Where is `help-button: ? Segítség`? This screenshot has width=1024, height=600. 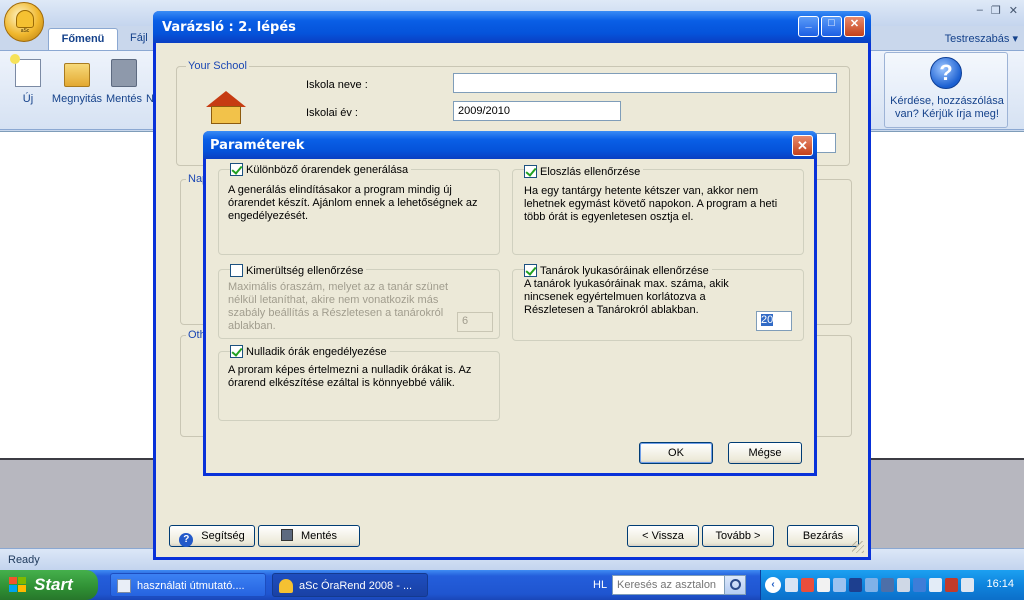
help-button: ? Segítség is located at coordinates (212, 536).